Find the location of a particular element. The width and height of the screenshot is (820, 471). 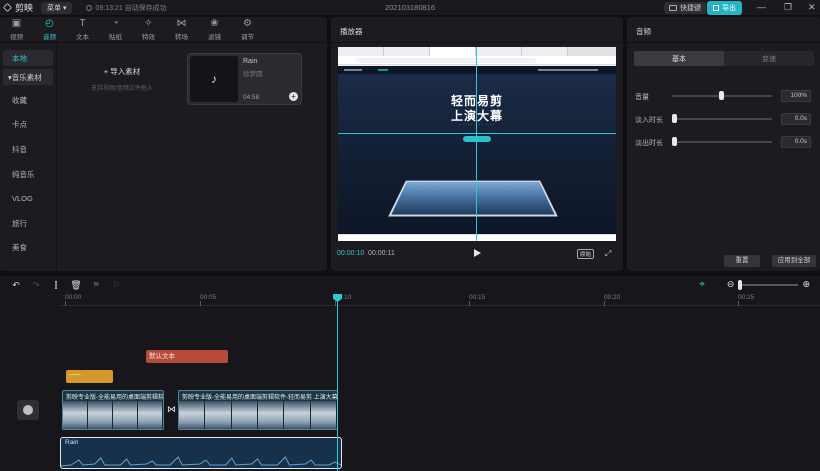

track-cover-button is located at coordinates (28, 410).